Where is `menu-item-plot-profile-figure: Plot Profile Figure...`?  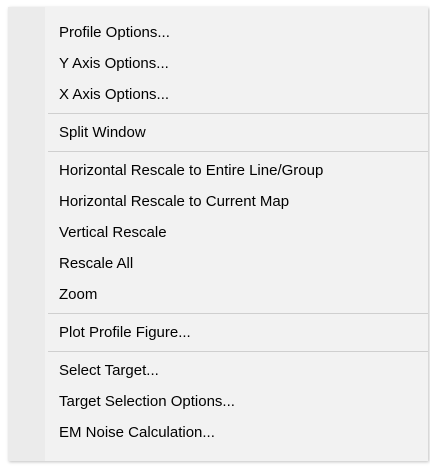
menu-item-plot-profile-figure: Plot Profile Figure... is located at coordinates (218, 332).